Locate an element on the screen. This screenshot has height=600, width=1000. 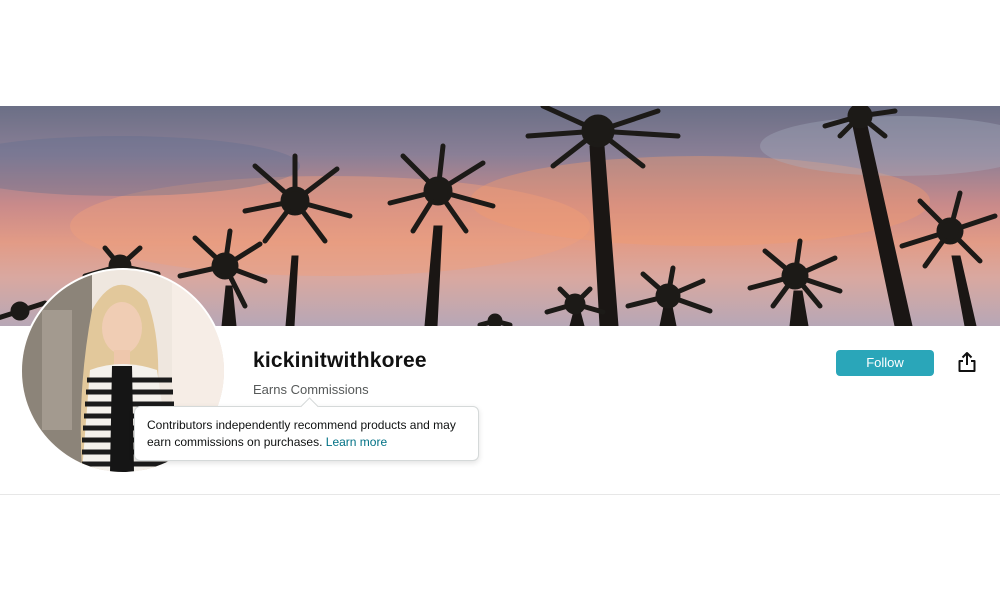
profile-username: kickinitwithkoree is located at coordinates (340, 360).